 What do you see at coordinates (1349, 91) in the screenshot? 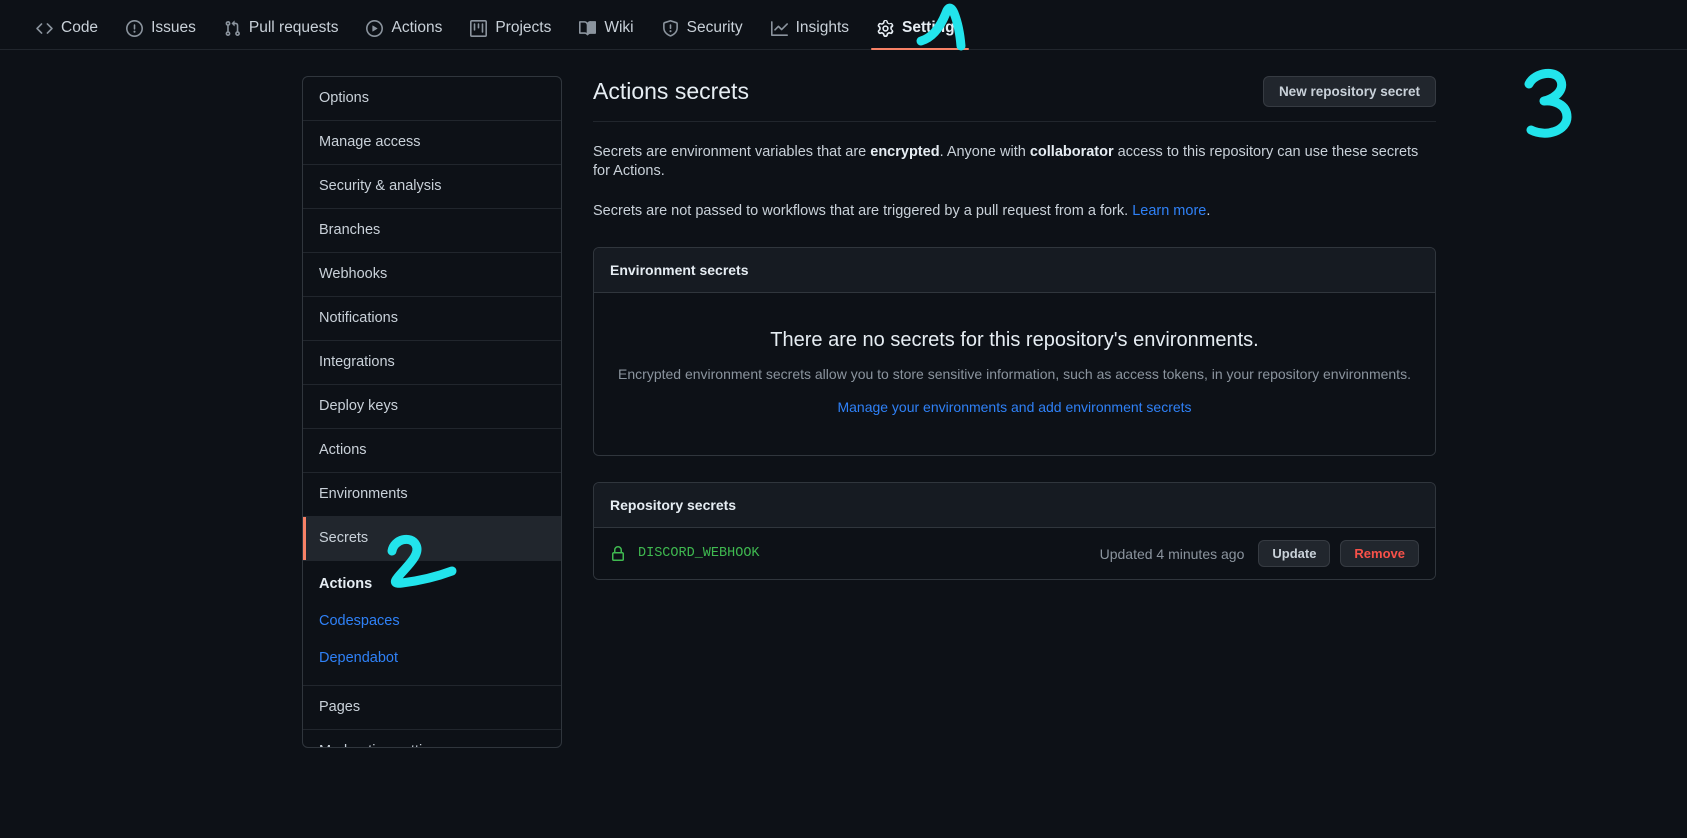
I see `new-repository-secret-button: New repository secret` at bounding box center [1349, 91].